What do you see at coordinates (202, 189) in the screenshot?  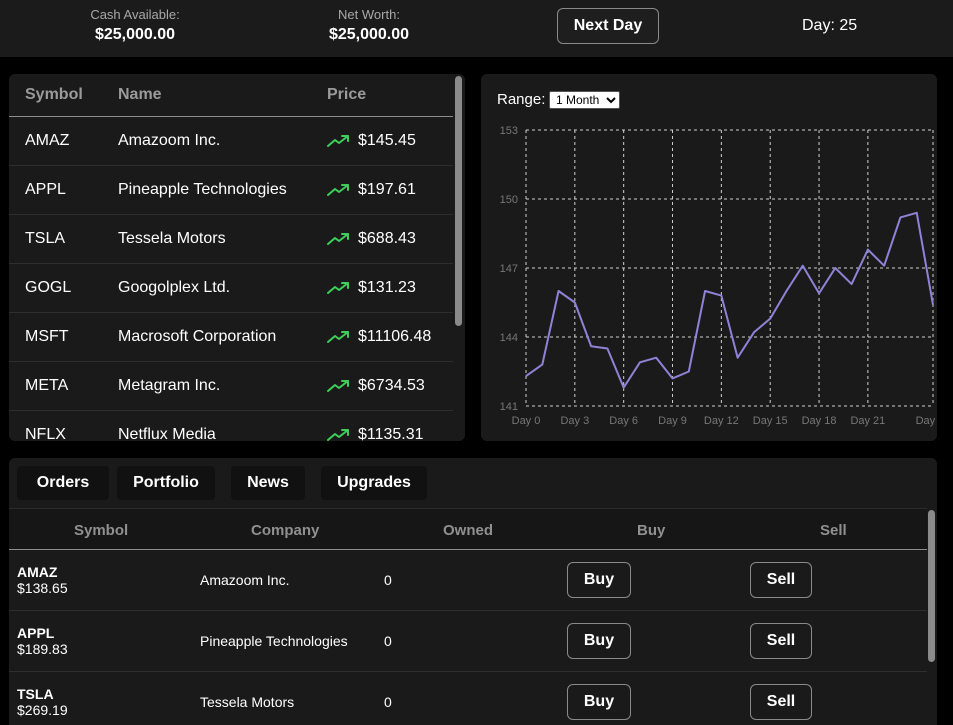 I see `stock-name: Pineapple Technologies` at bounding box center [202, 189].